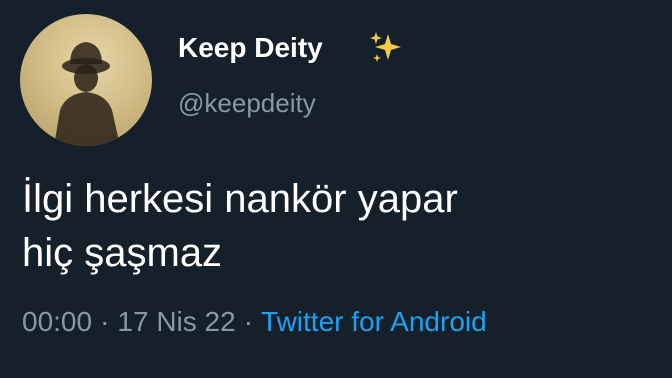 The width and height of the screenshot is (672, 378). What do you see at coordinates (374, 321) in the screenshot?
I see `tweet-source-link: Twitter for Android` at bounding box center [374, 321].